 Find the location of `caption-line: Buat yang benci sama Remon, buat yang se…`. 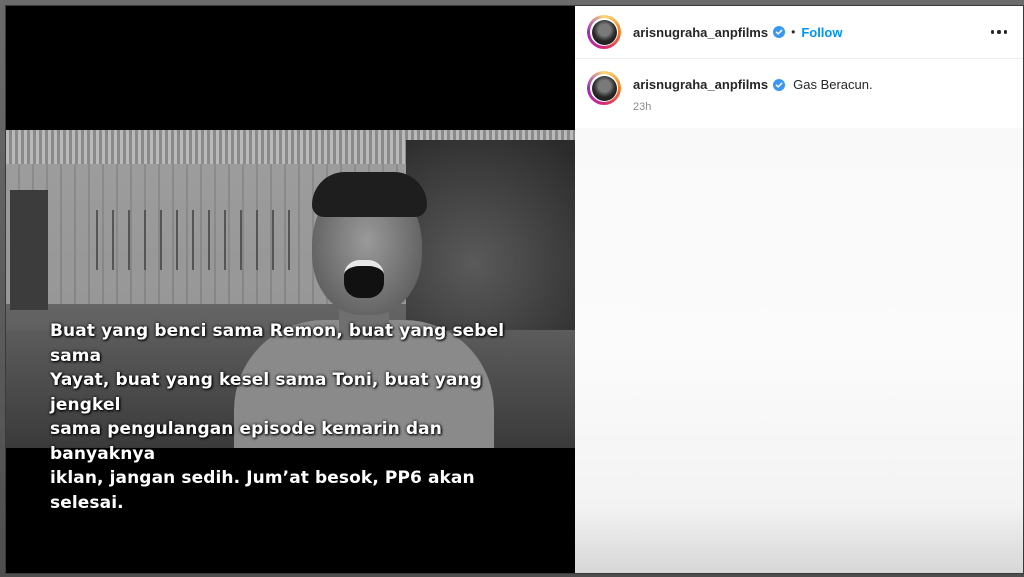

caption-line: Buat yang benci sama Remon, buat yang se… is located at coordinates (277, 343).